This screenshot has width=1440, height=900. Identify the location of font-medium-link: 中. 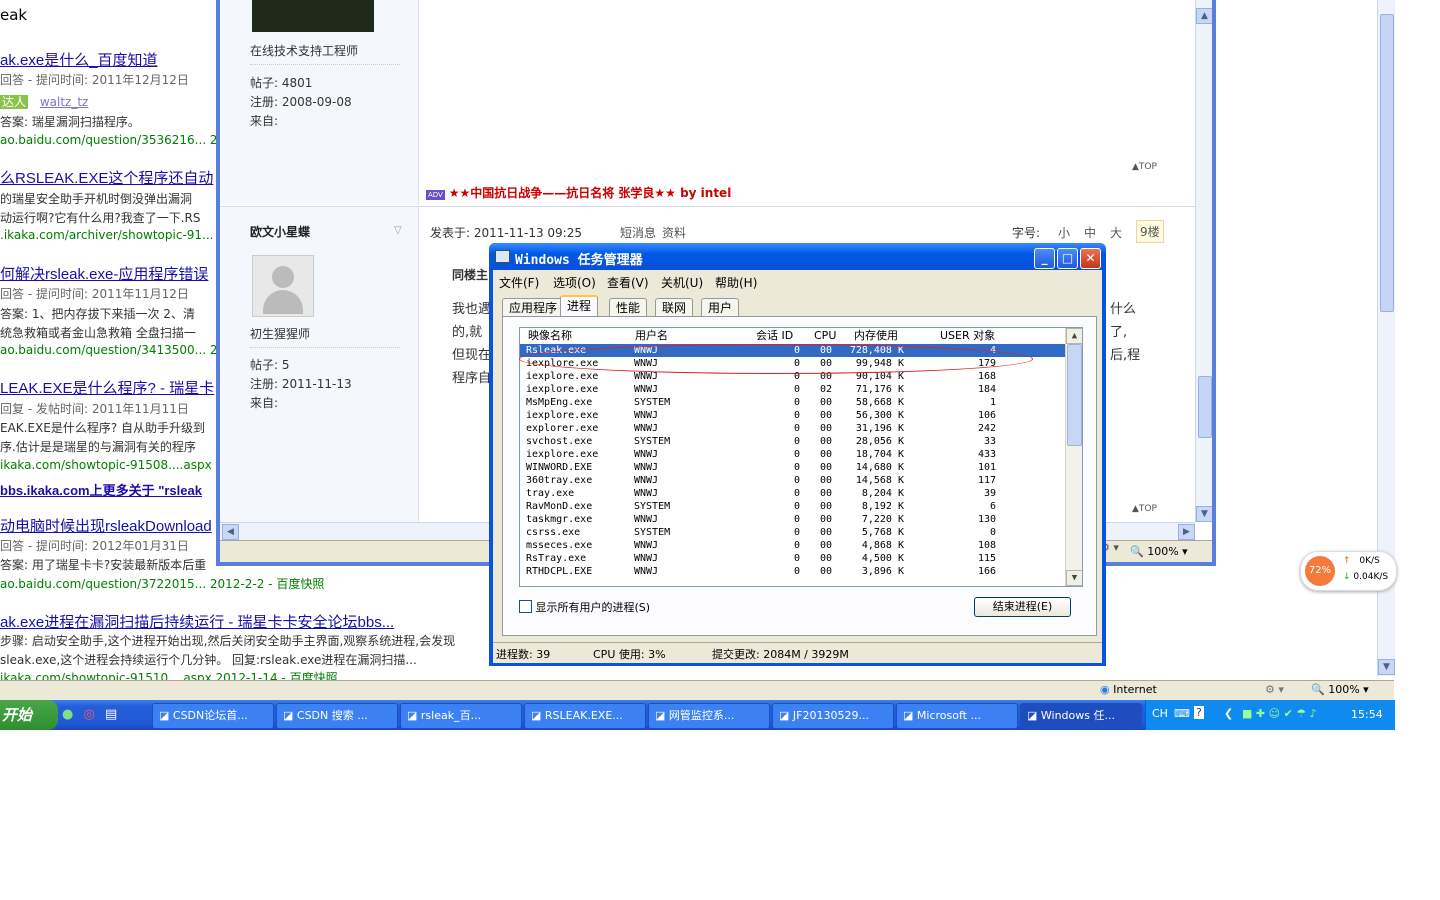
(1090, 232).